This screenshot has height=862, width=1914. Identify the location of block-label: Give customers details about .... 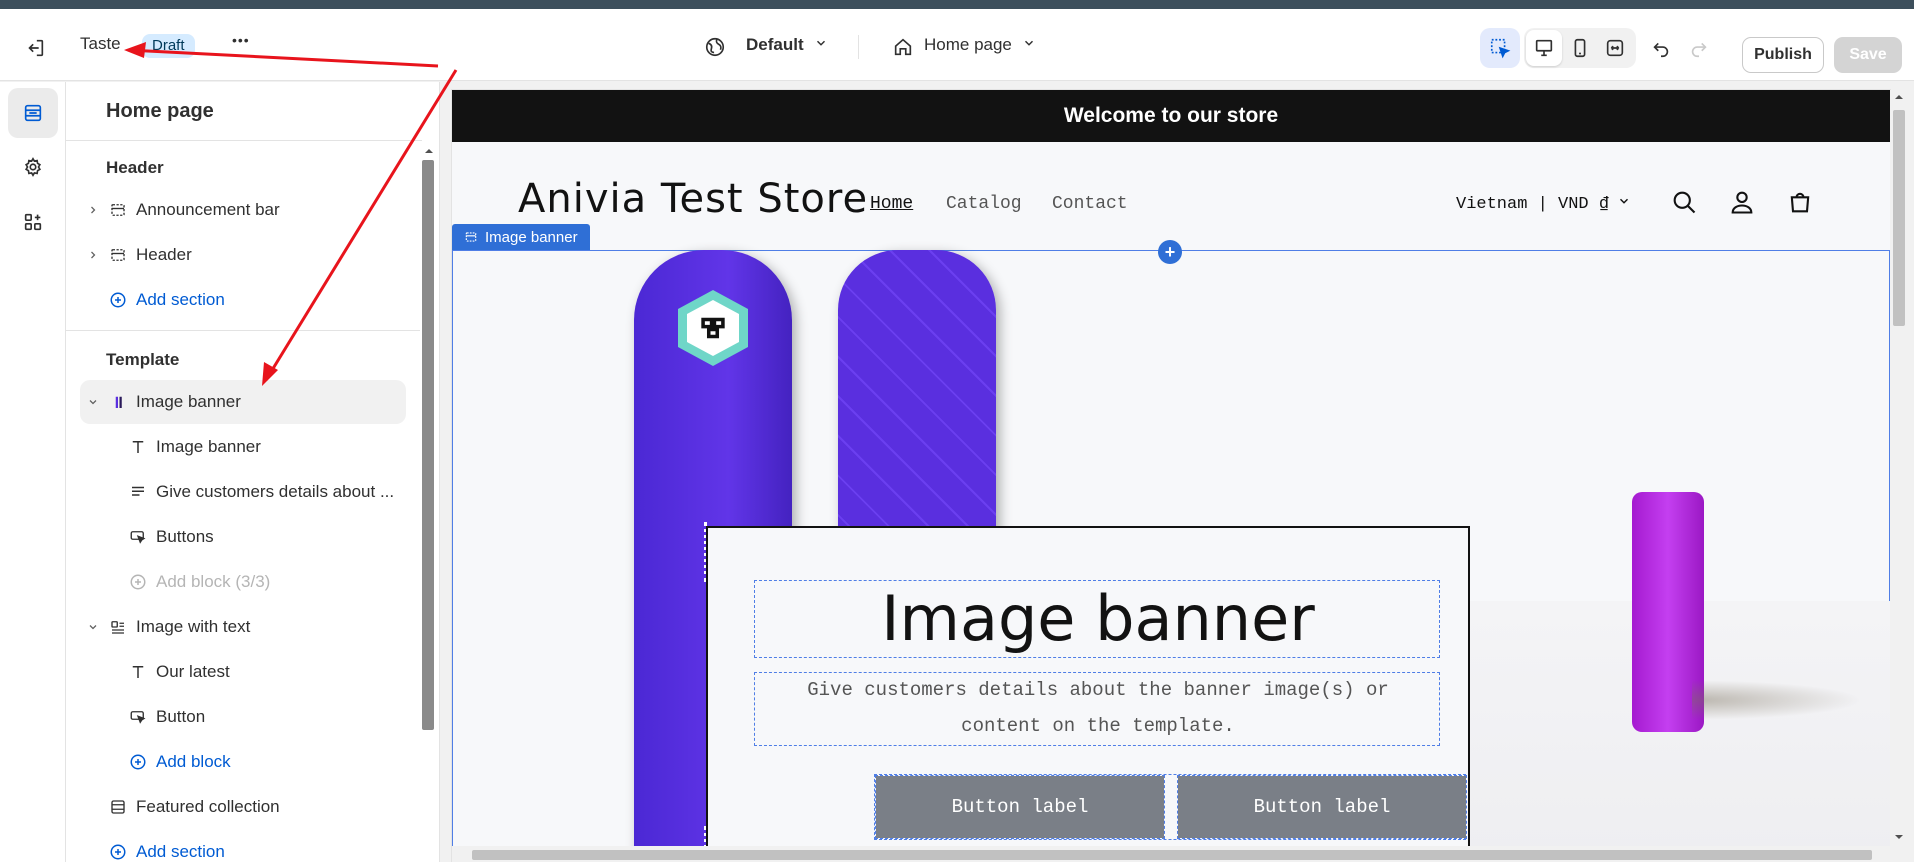
(275, 491).